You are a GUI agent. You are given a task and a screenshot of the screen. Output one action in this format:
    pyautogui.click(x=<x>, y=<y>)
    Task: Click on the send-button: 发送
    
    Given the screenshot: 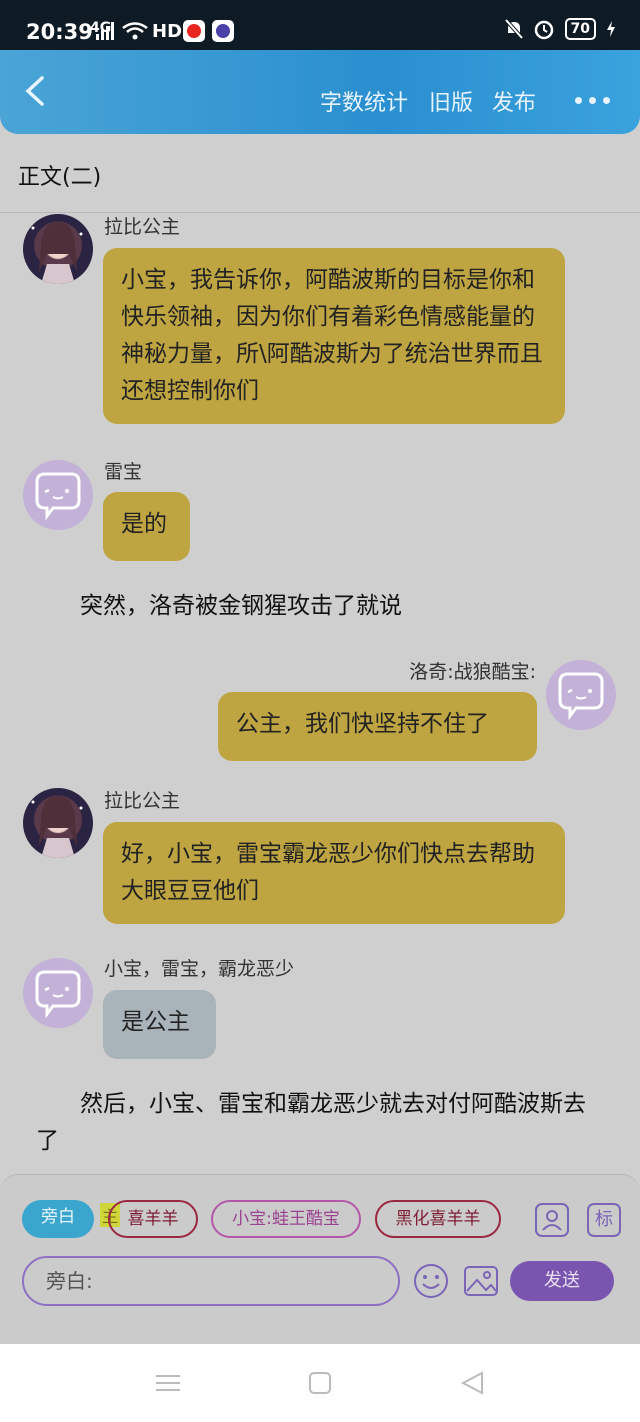 What is the action you would take?
    pyautogui.click(x=562, y=1281)
    